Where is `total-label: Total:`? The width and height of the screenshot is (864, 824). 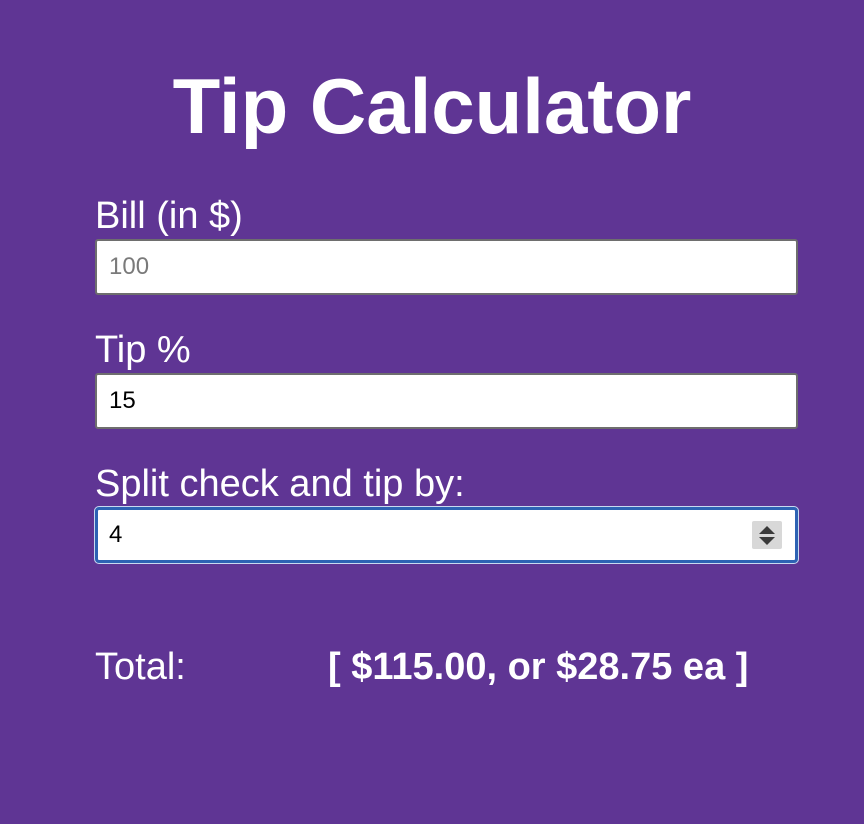
total-label: Total: is located at coordinates (140, 667).